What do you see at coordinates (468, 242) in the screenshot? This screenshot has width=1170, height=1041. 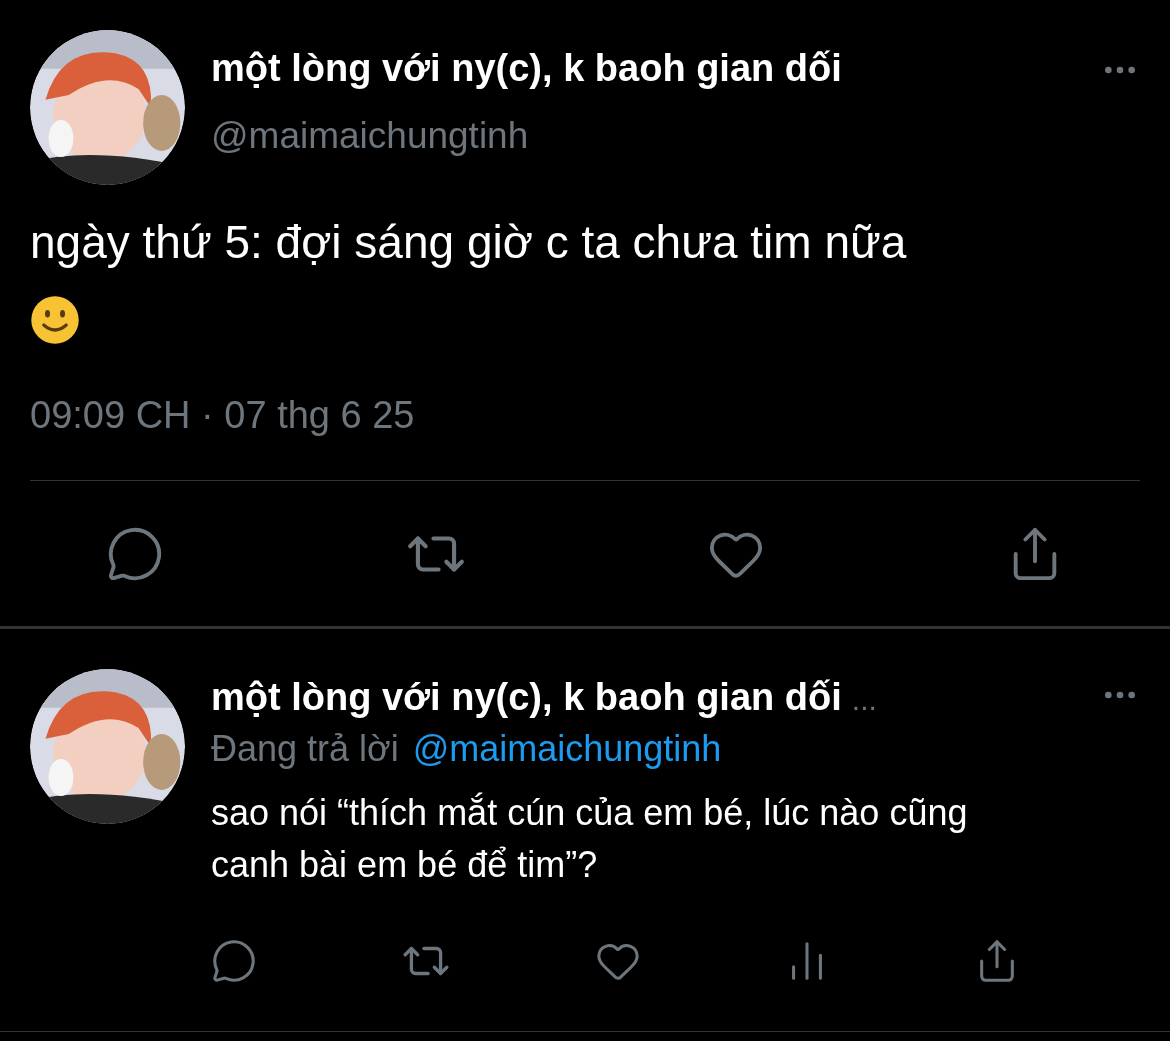 I see `tweet-text: ngày thứ 5: đợi sáng giờ c ta chưa tim nữa` at bounding box center [468, 242].